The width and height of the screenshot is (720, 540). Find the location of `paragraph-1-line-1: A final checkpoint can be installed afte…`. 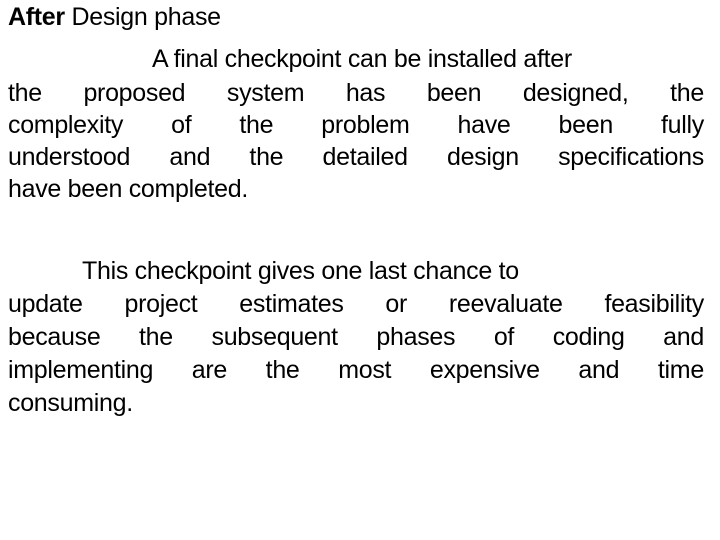

paragraph-1-line-1: A final checkpoint can be installed afte… is located at coordinates (362, 59).